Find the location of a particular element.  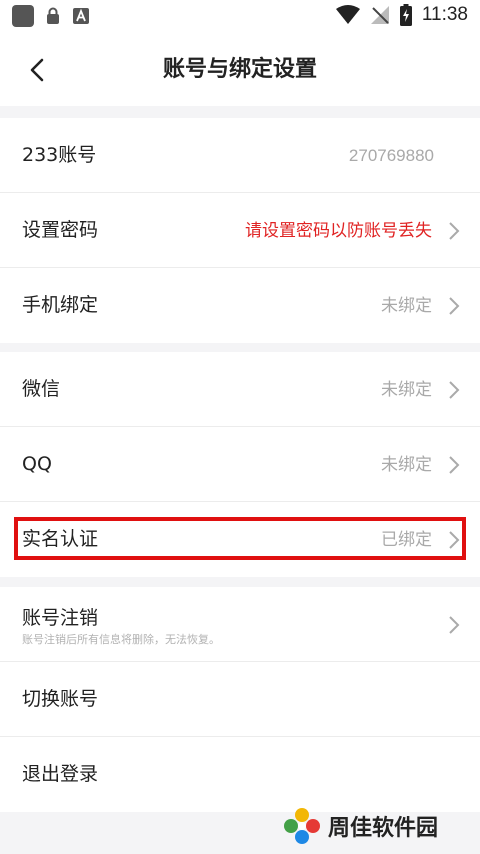

set-password-warning: 请设置密码以防账号丢失 is located at coordinates (338, 230).